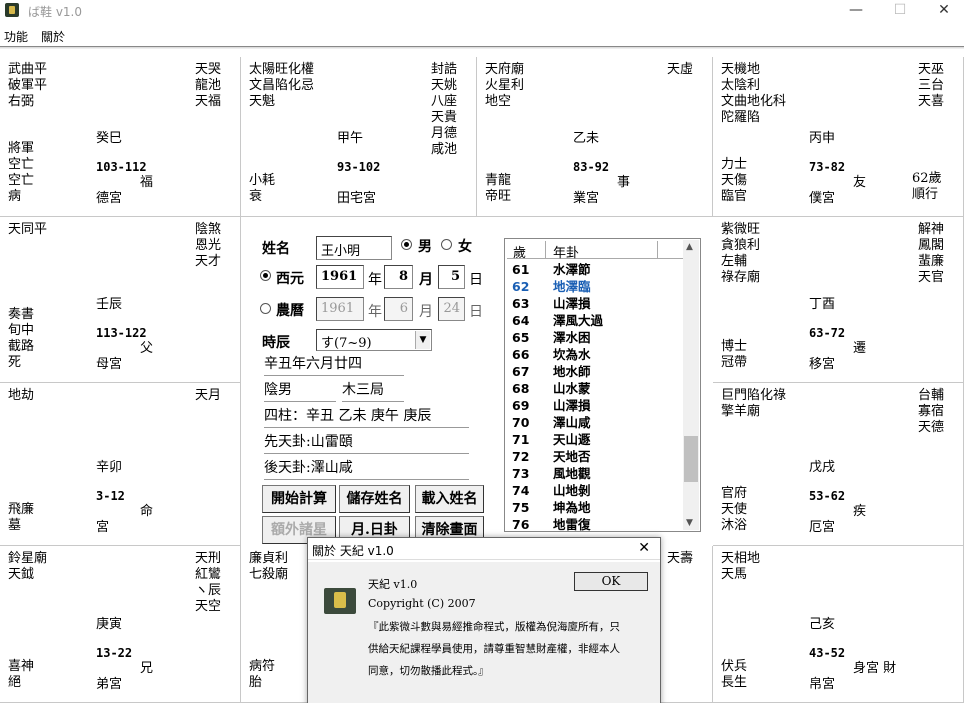 Image resolution: width=964 pixels, height=703 pixels. What do you see at coordinates (595, 456) in the screenshot?
I see `list-item: 72 天地否` at bounding box center [595, 456].